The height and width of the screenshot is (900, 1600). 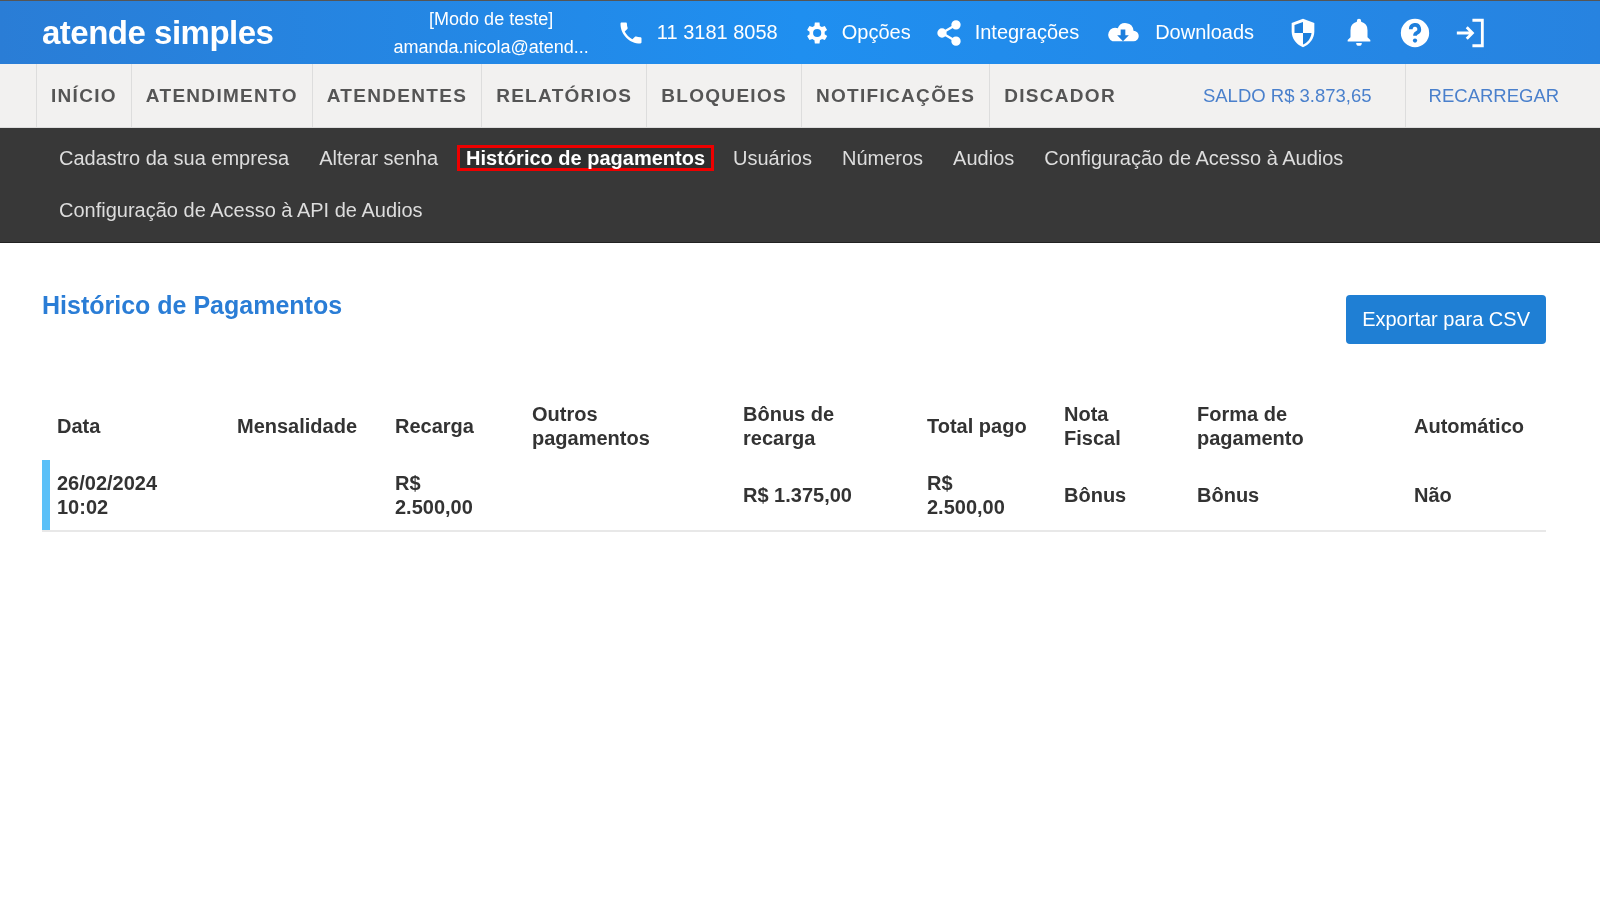 What do you see at coordinates (174, 158) in the screenshot?
I see `submenu-item: Cadastro da sua empresa` at bounding box center [174, 158].